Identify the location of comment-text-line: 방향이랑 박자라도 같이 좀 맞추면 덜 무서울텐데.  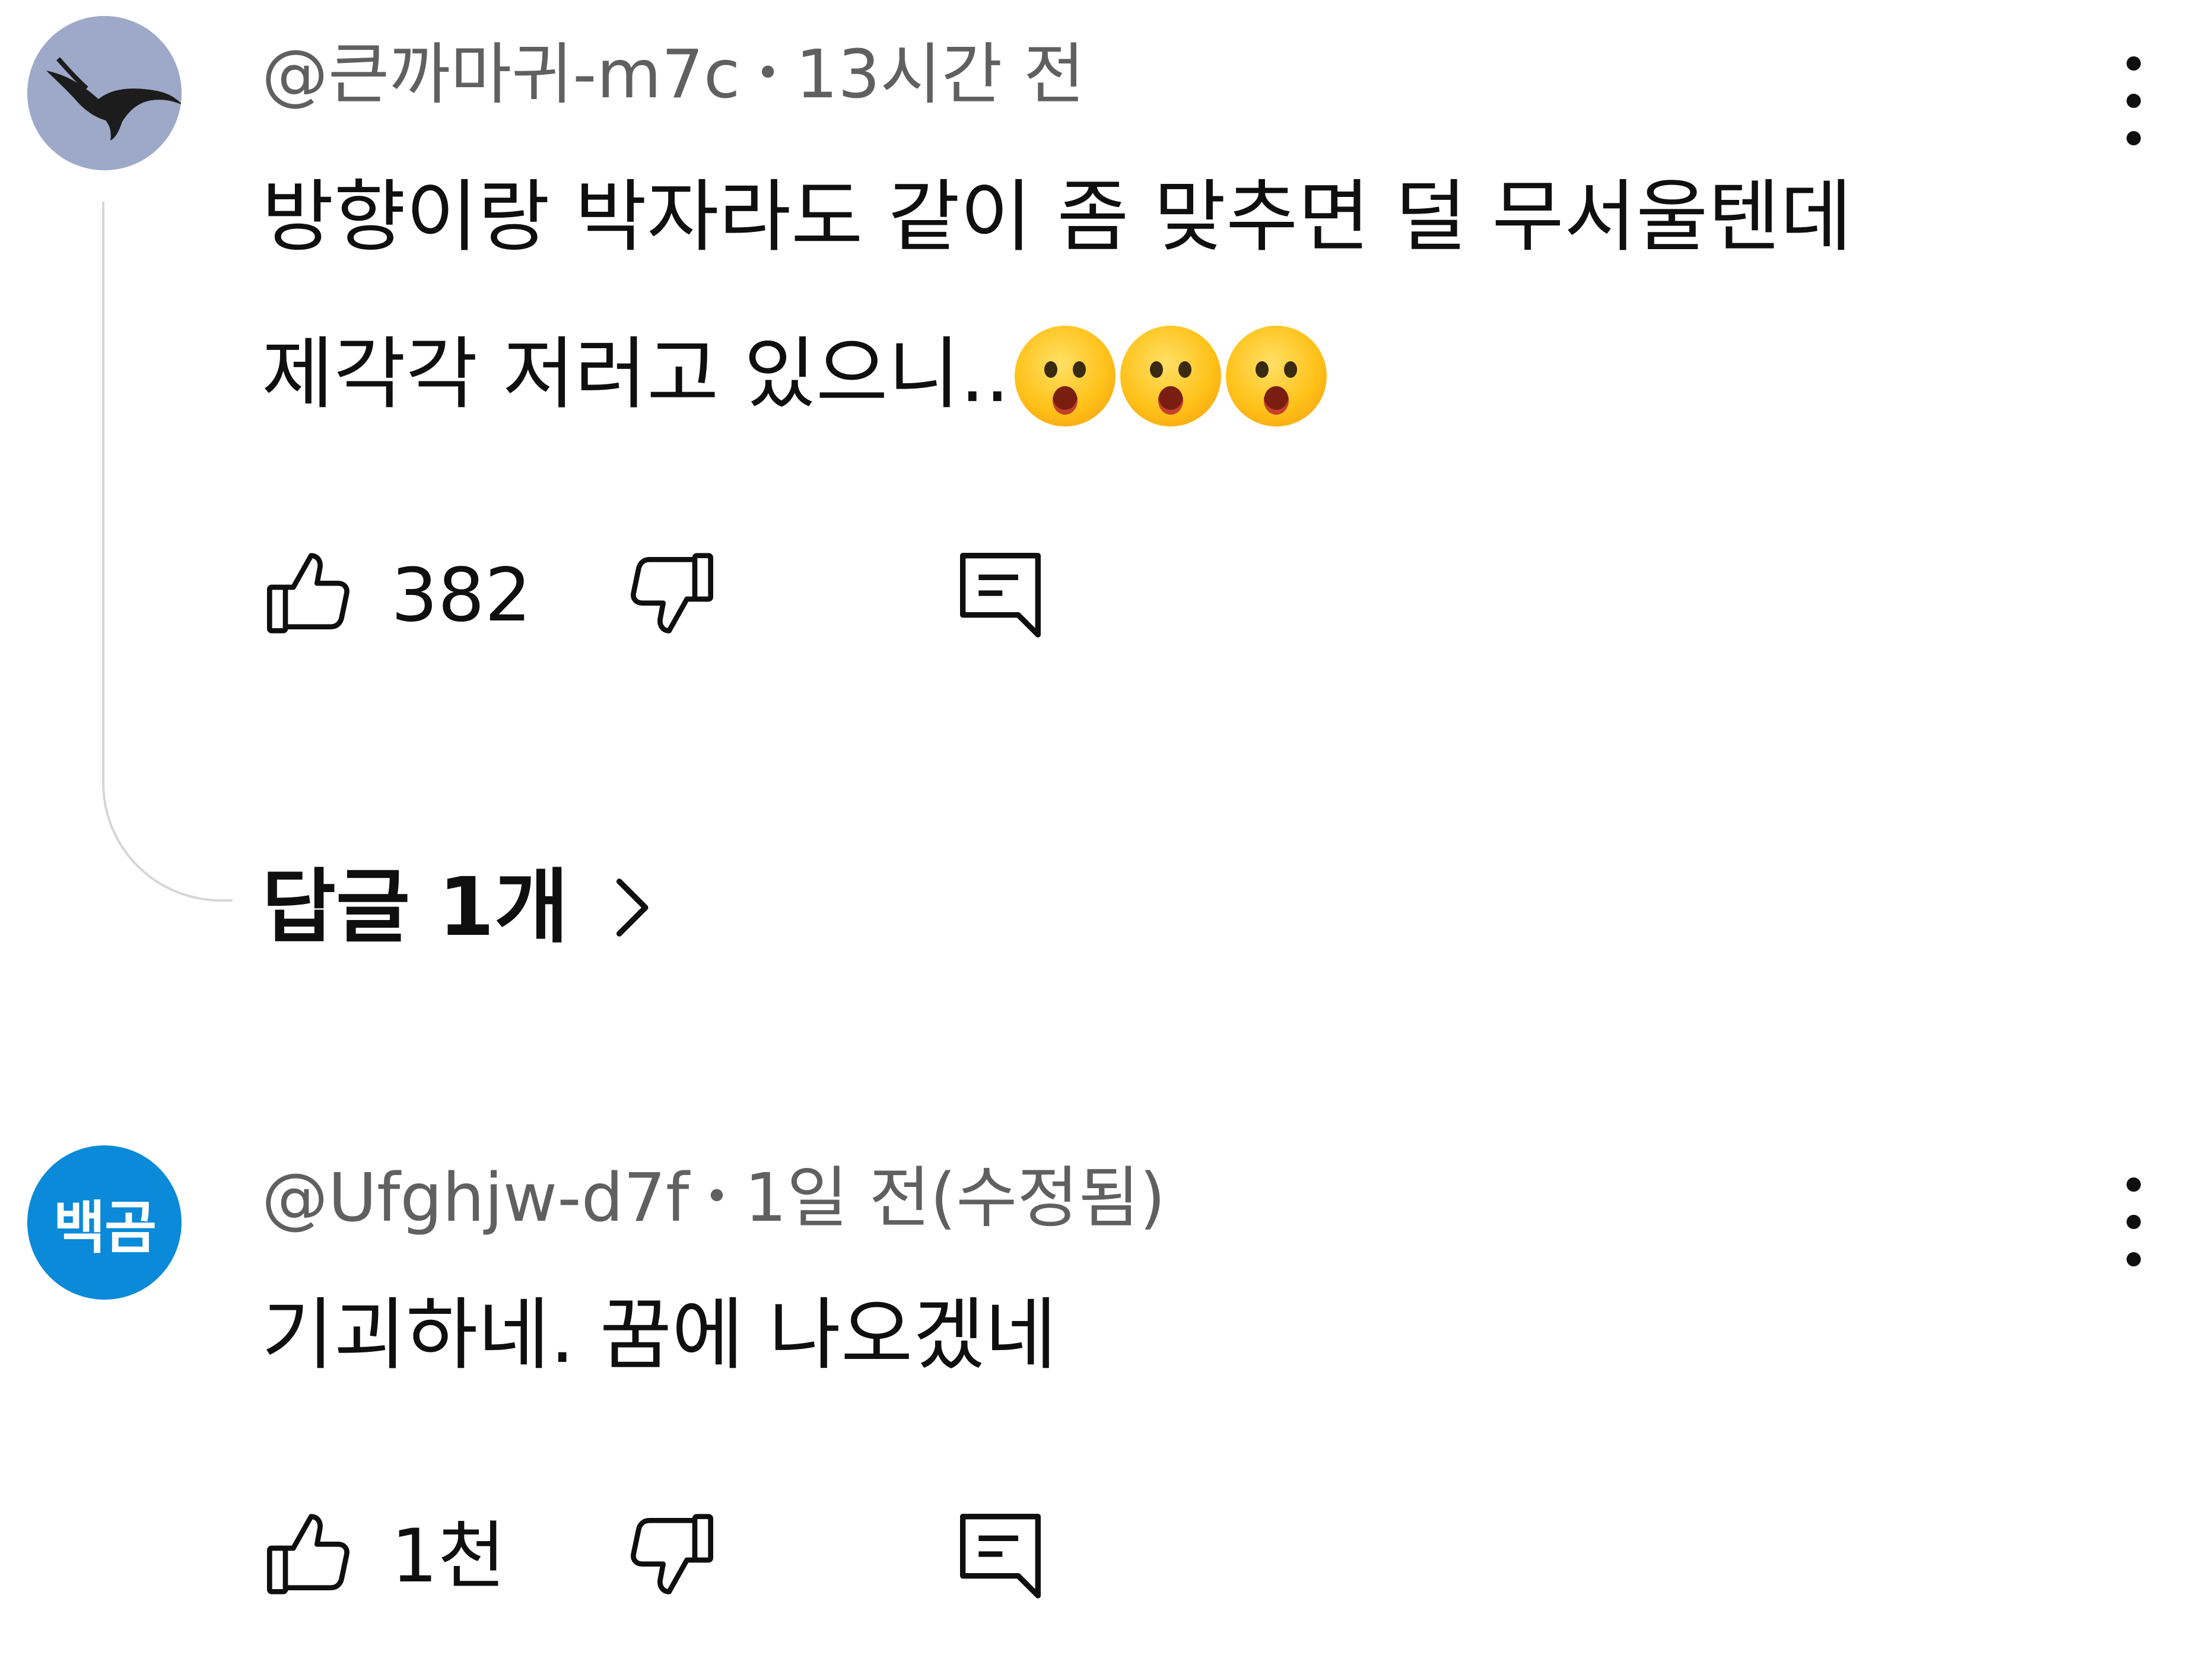
(1057, 217).